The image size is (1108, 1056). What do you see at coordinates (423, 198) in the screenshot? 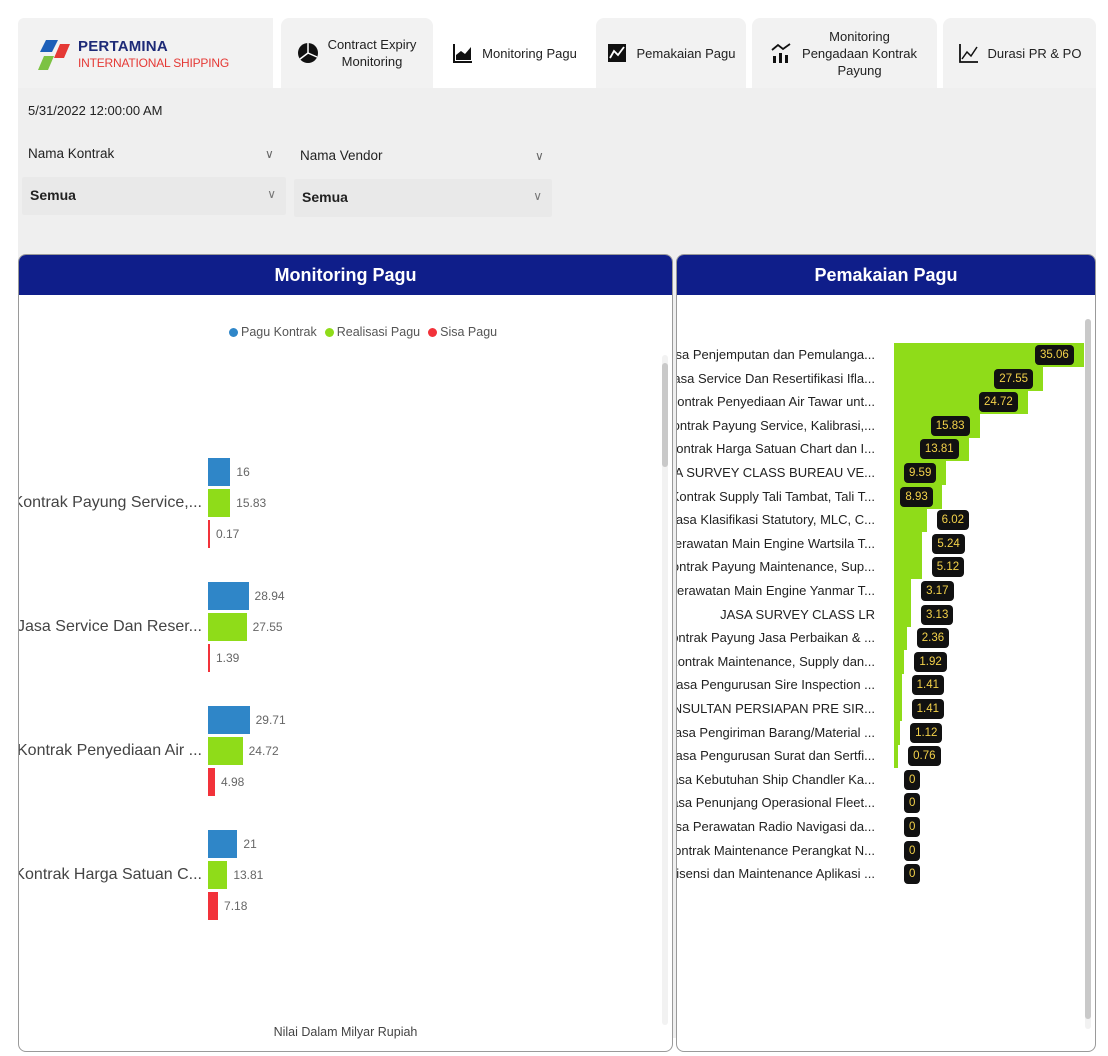
I see `vendor-filter-dropdown: Semua ∨` at bounding box center [423, 198].